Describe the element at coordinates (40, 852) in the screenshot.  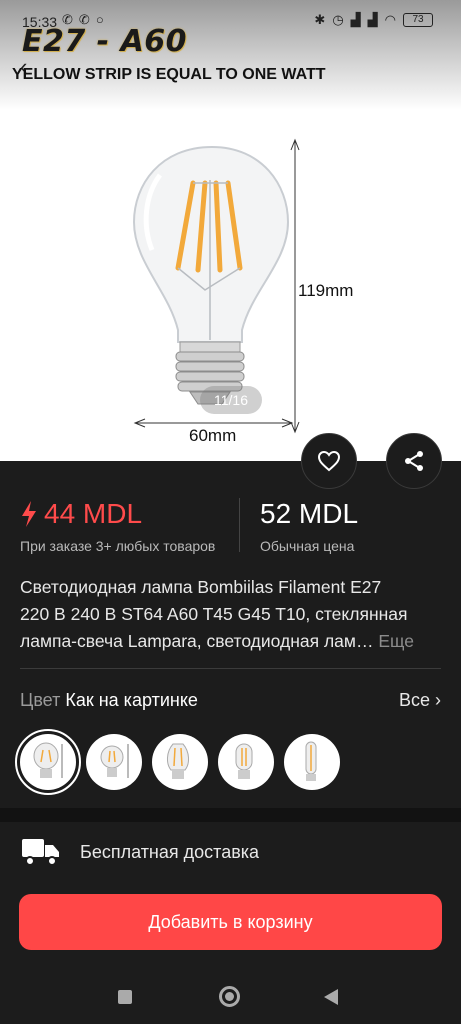
I see `truck-icon` at that location.